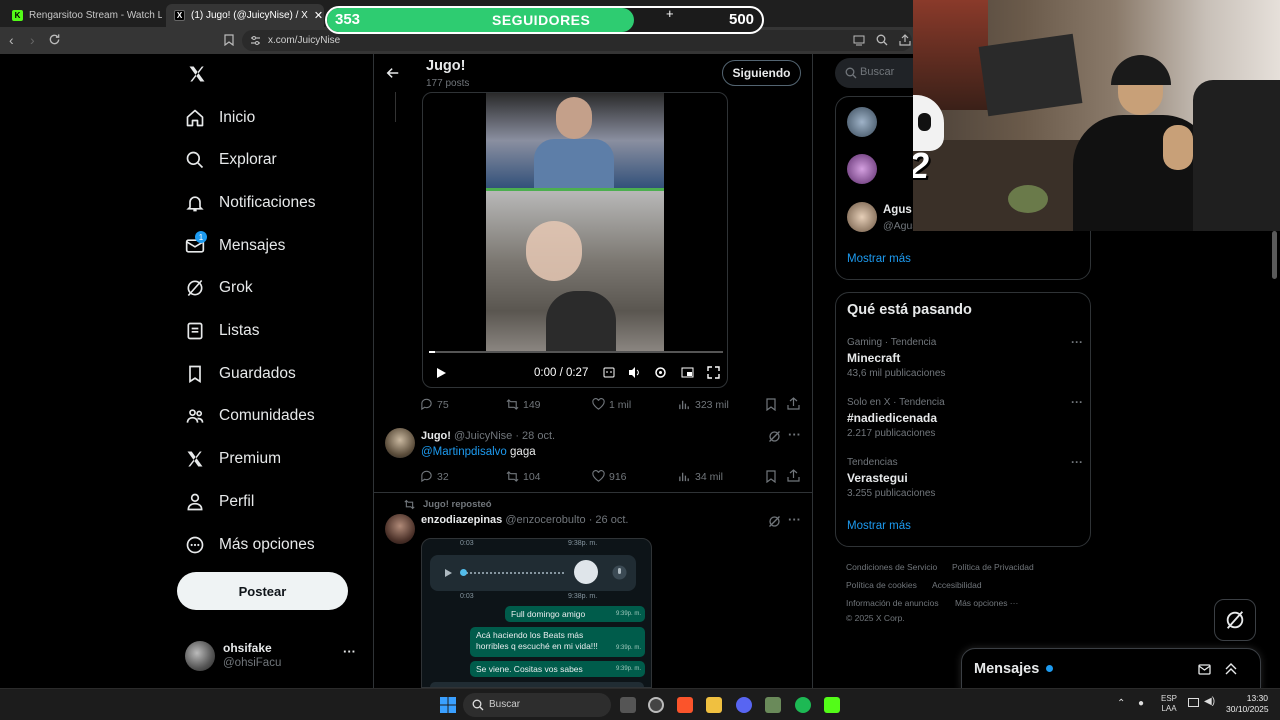 The width and height of the screenshot is (1280, 720). What do you see at coordinates (905, 40) in the screenshot?
I see `share-icon` at bounding box center [905, 40].